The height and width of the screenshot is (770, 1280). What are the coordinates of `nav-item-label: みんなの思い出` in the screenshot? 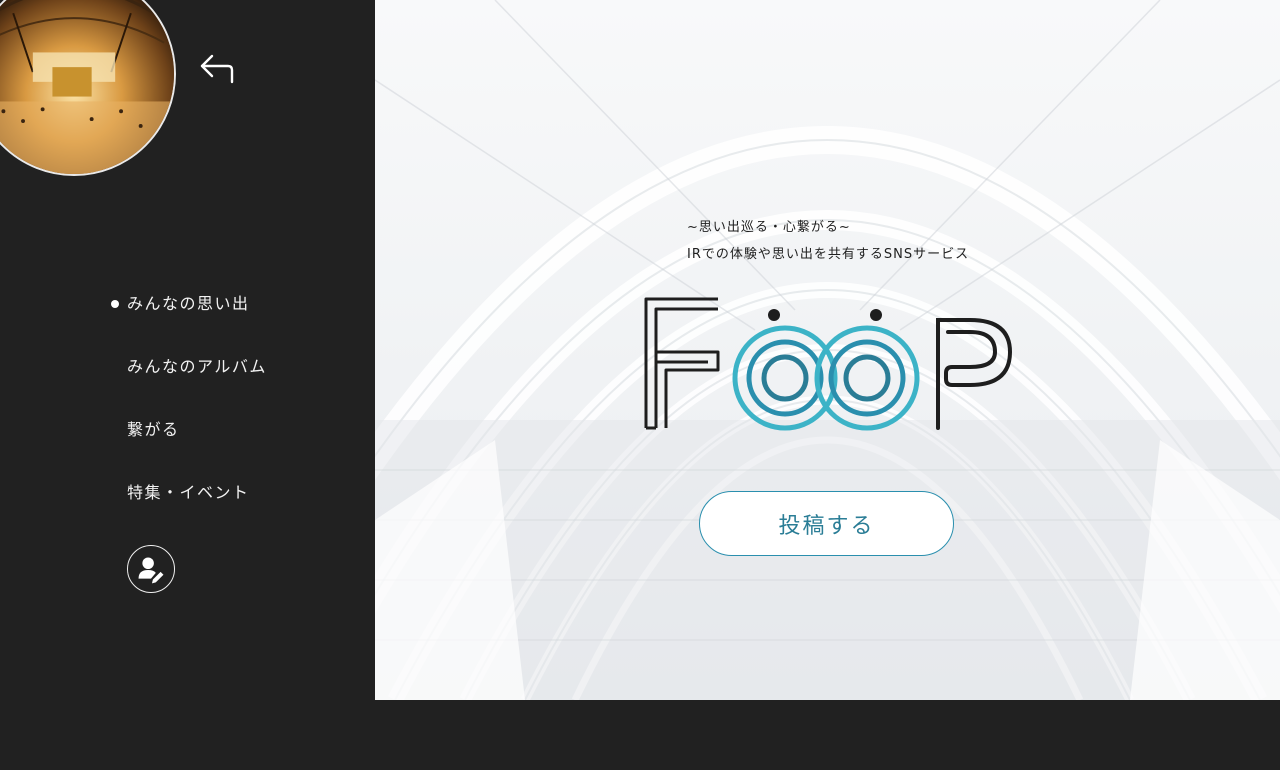 It's located at (188, 303).